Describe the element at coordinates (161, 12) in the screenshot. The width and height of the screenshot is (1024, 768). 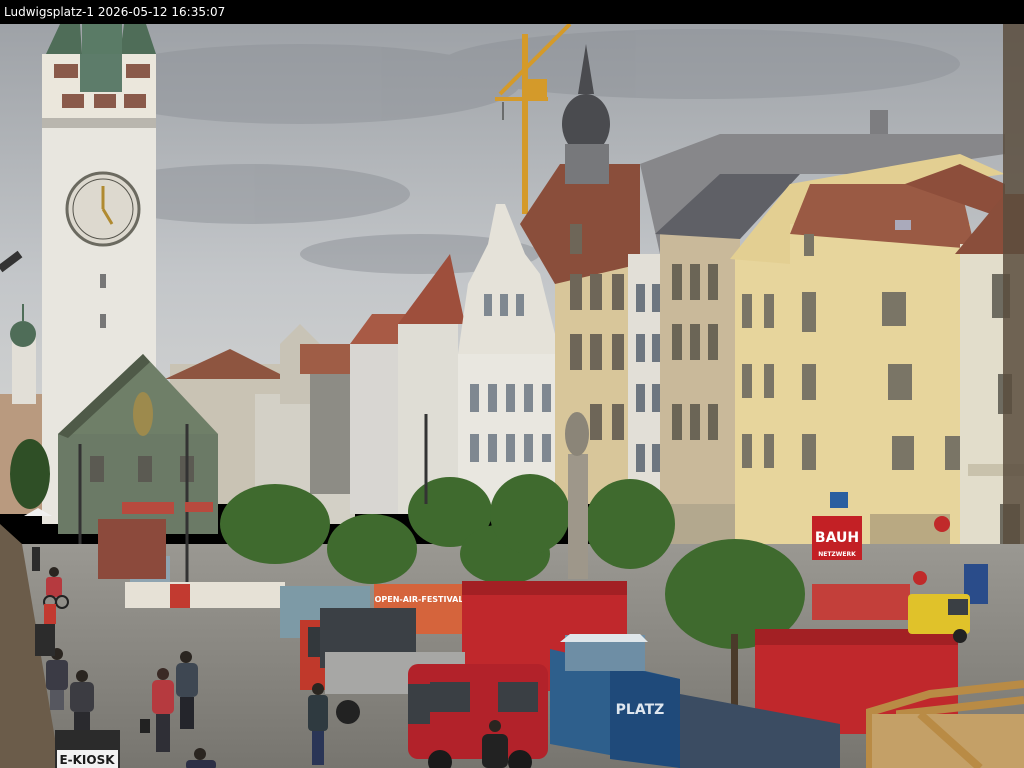
I see `timestamp-label: 2026-05-12 16:35:07` at that location.